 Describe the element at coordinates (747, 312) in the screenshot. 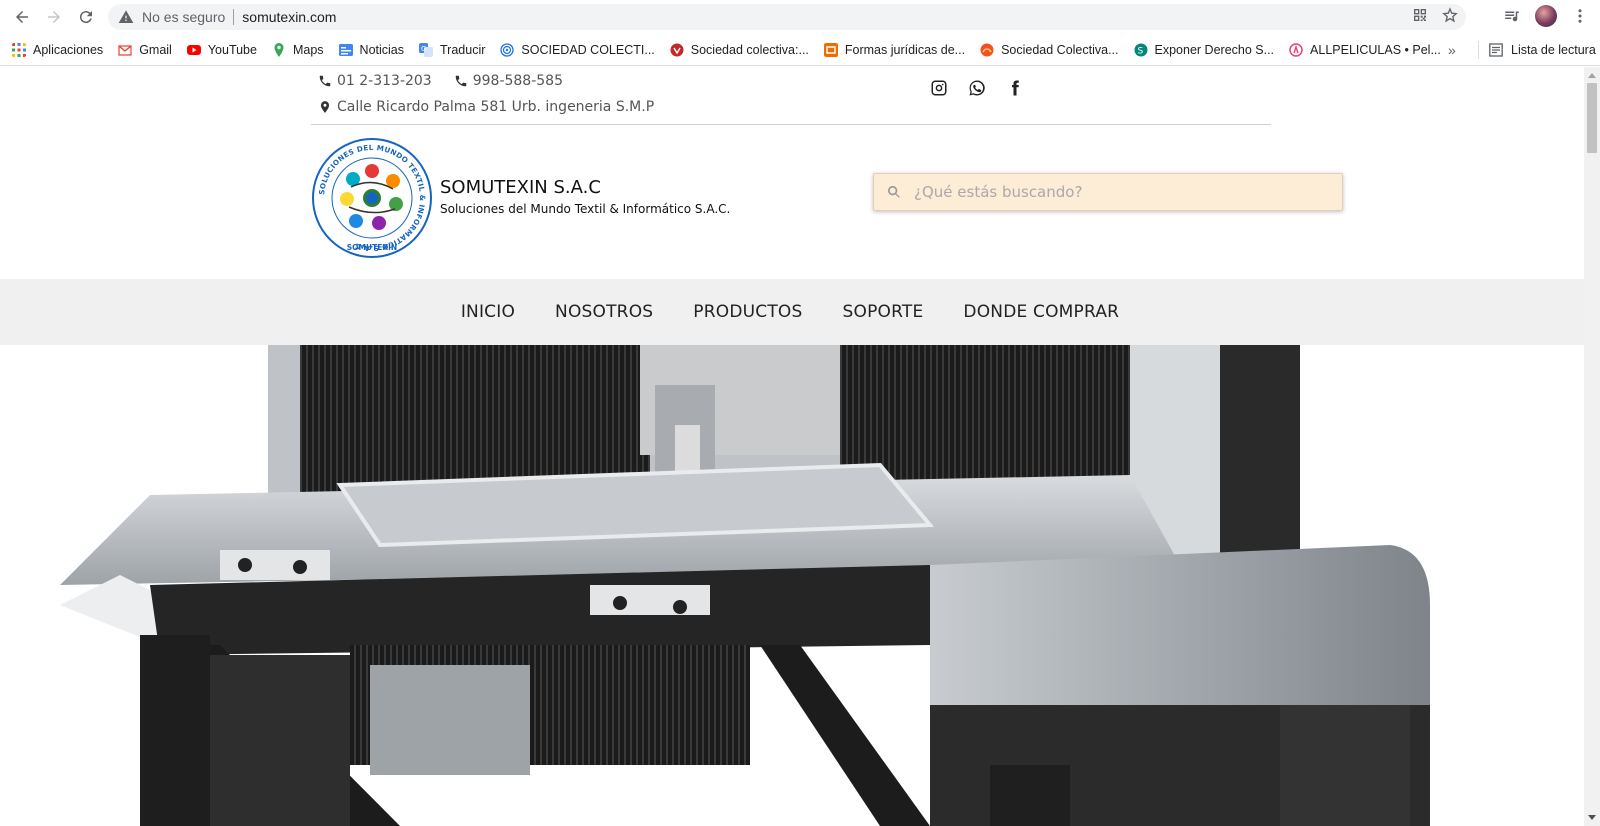

I see `nav-productos: PRODUCTOS` at that location.